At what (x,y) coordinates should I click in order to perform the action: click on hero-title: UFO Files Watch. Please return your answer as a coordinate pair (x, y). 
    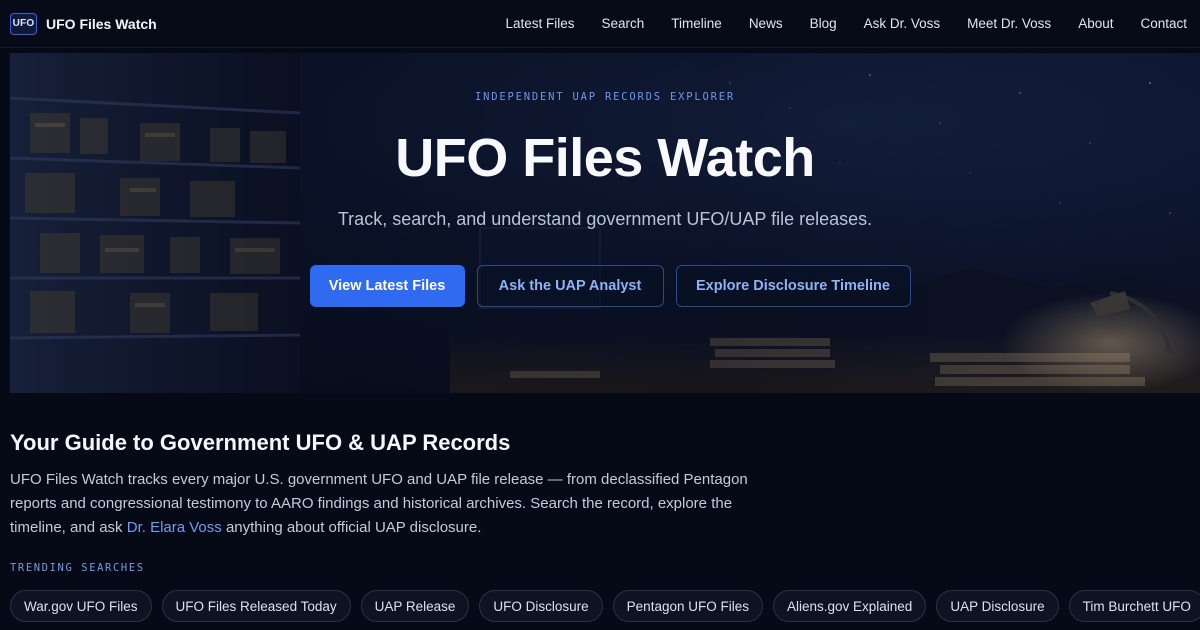
    Looking at the image, I should click on (605, 158).